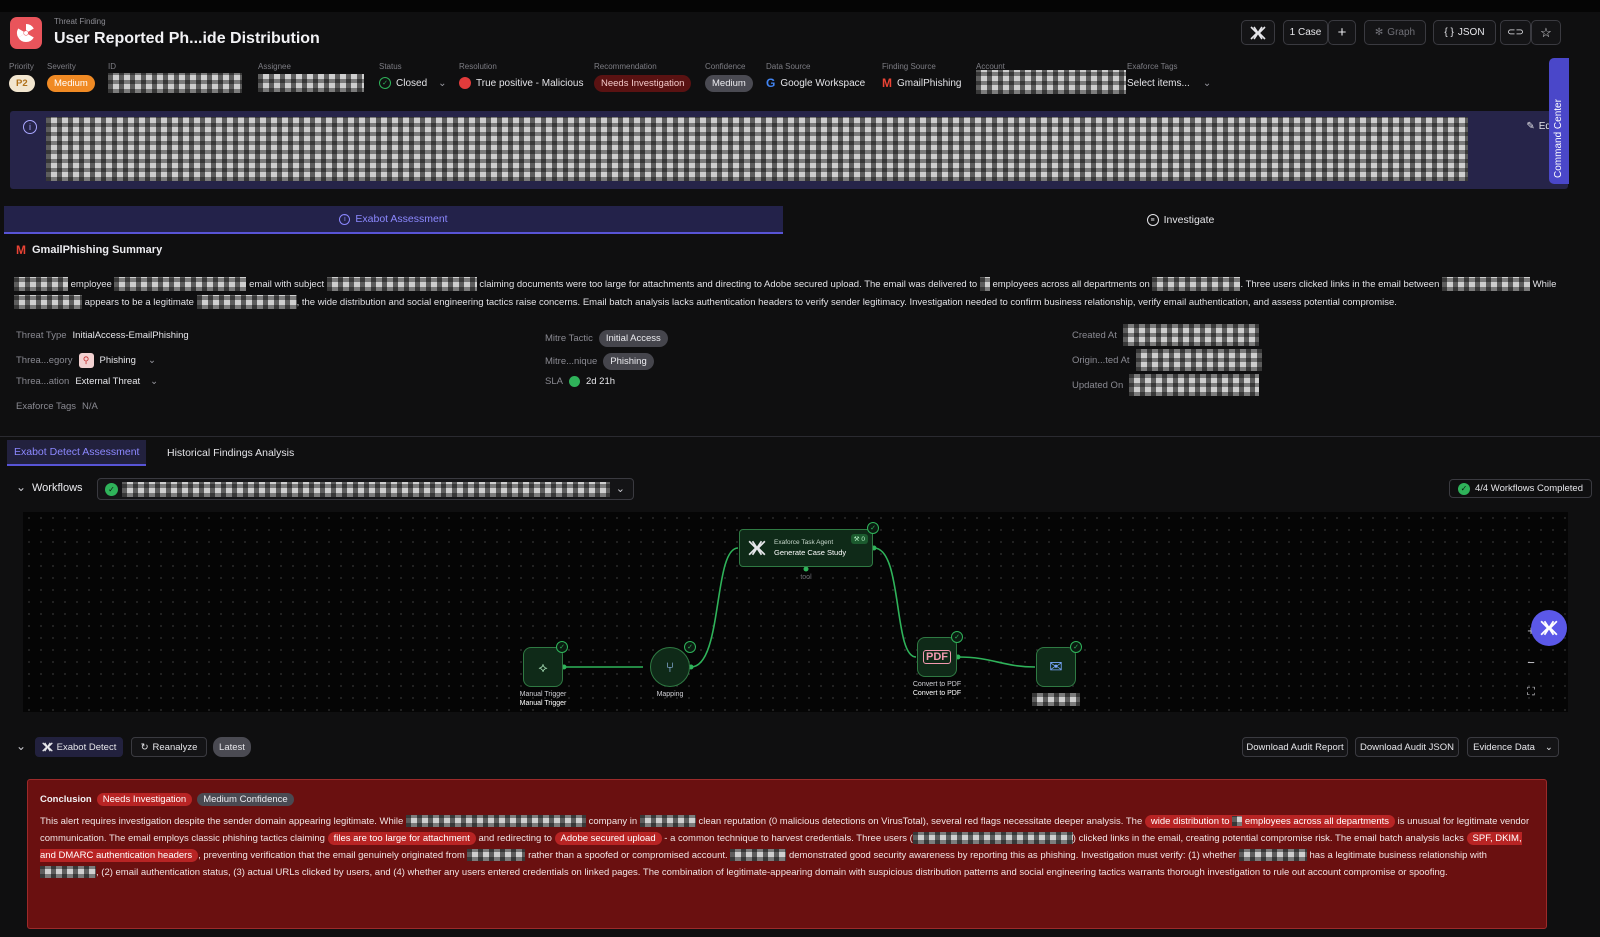  What do you see at coordinates (21, 66) in the screenshot?
I see `priority-label: Priority` at bounding box center [21, 66].